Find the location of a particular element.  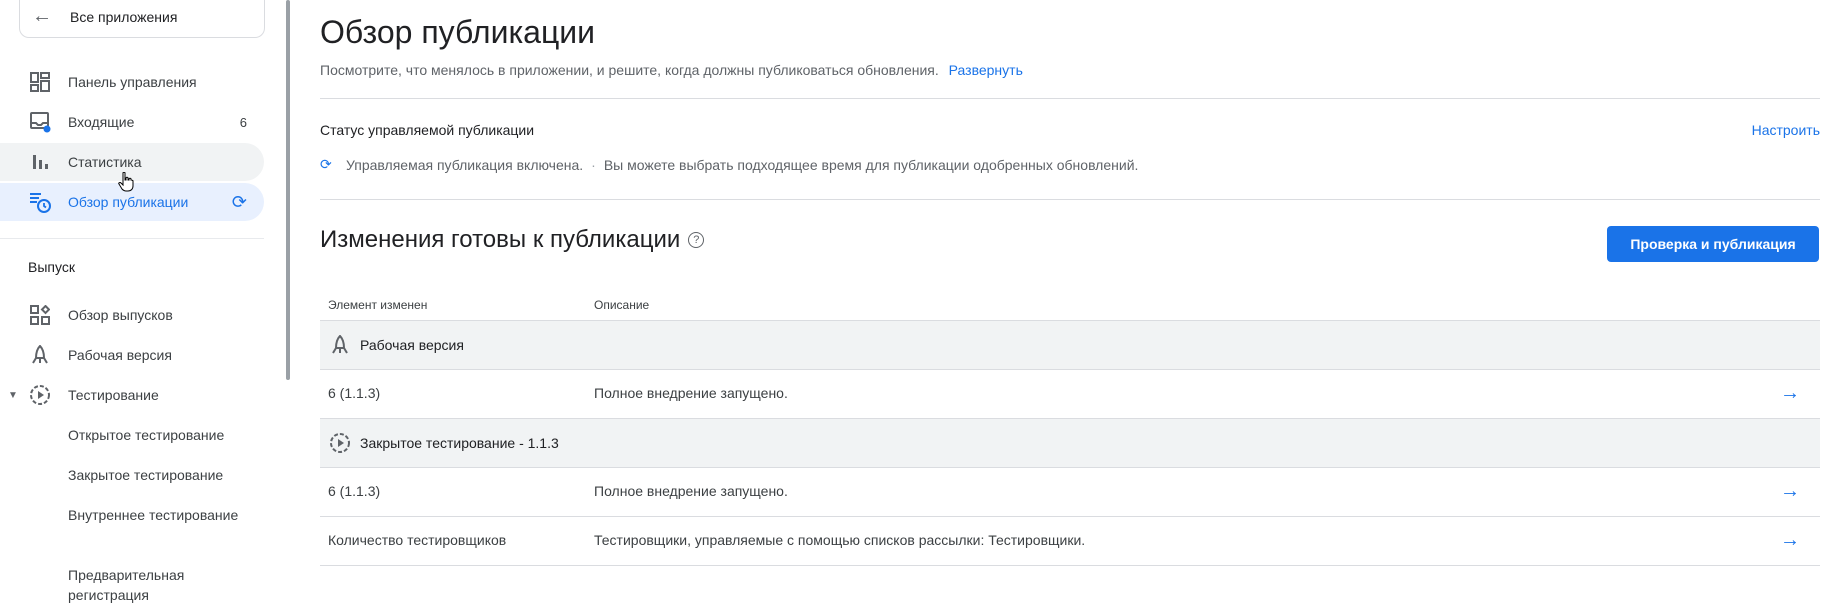

sidebar-scrollbar is located at coordinates (288, 190).